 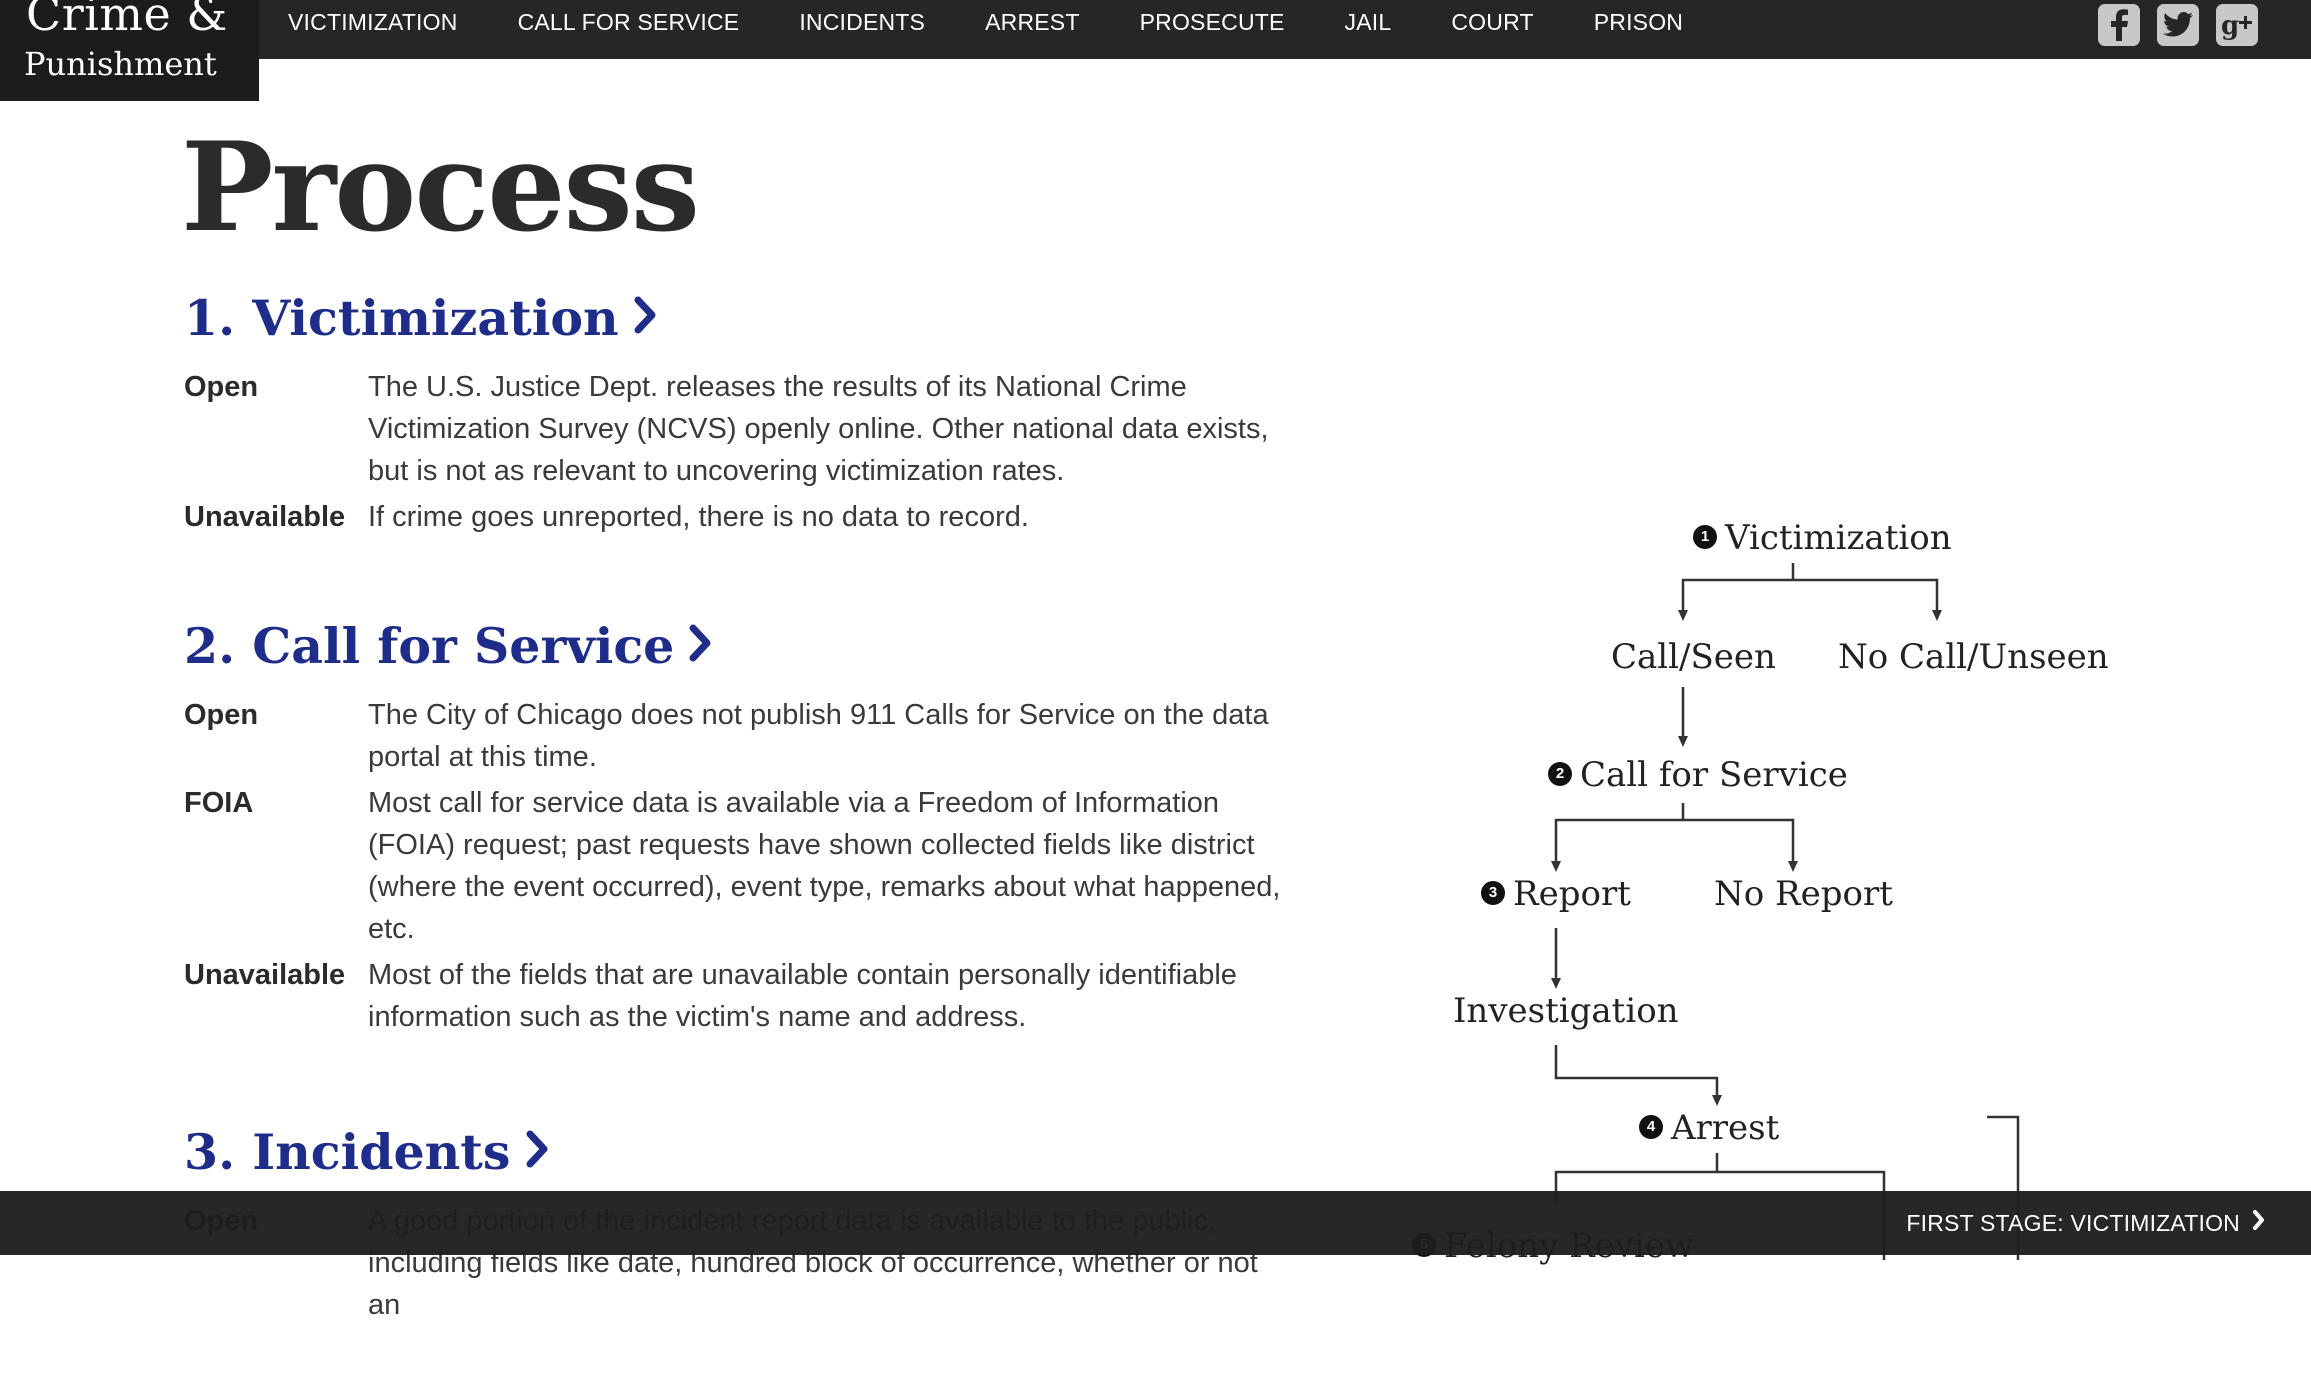 What do you see at coordinates (429, 646) in the screenshot?
I see `section-heading-text: 2. Call for Service` at bounding box center [429, 646].